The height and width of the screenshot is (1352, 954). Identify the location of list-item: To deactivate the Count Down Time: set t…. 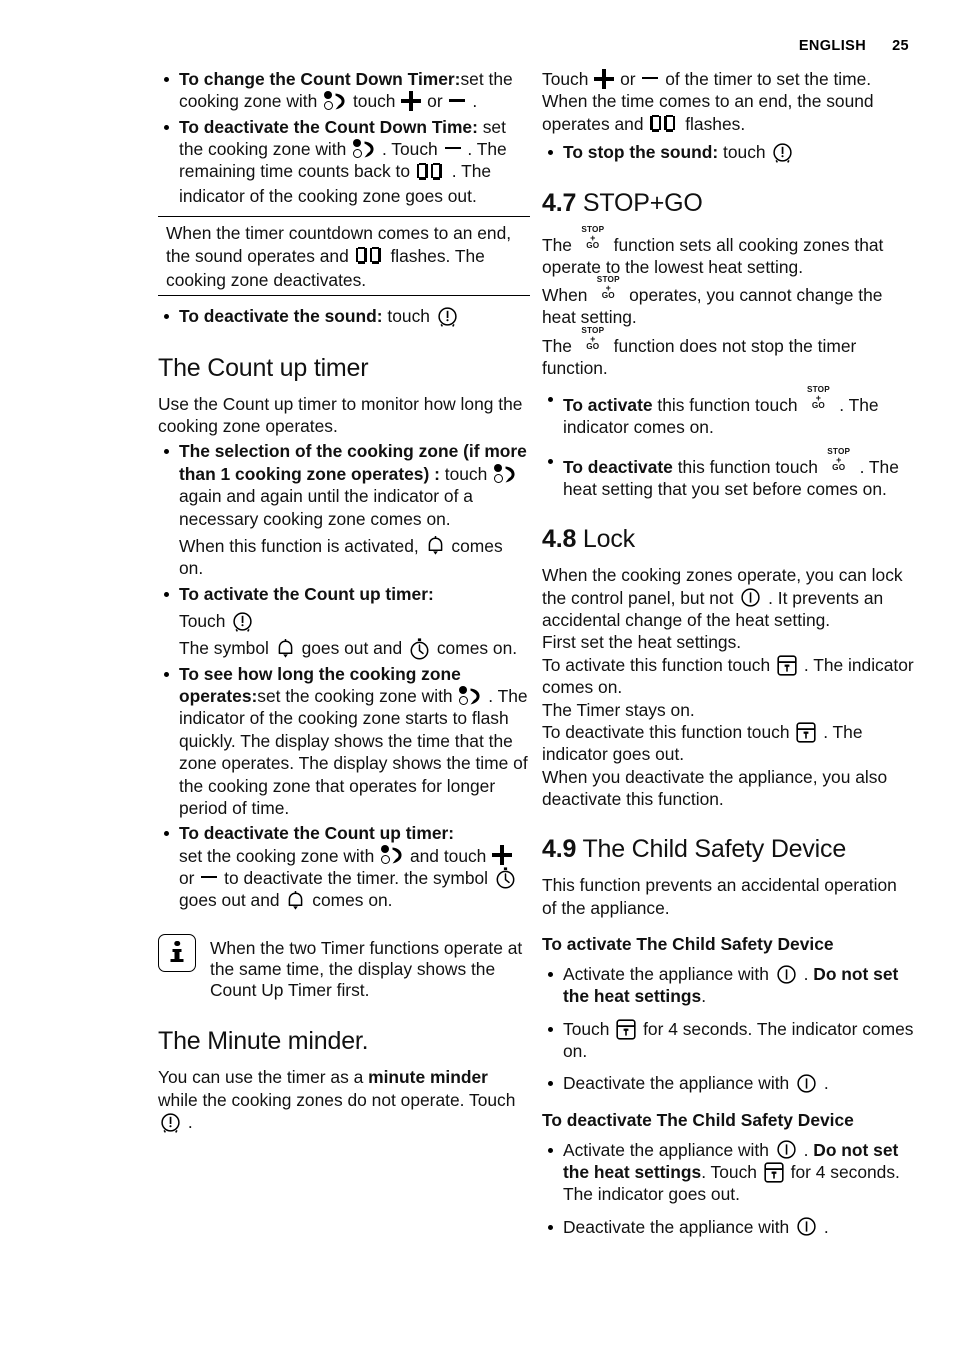
(344, 162).